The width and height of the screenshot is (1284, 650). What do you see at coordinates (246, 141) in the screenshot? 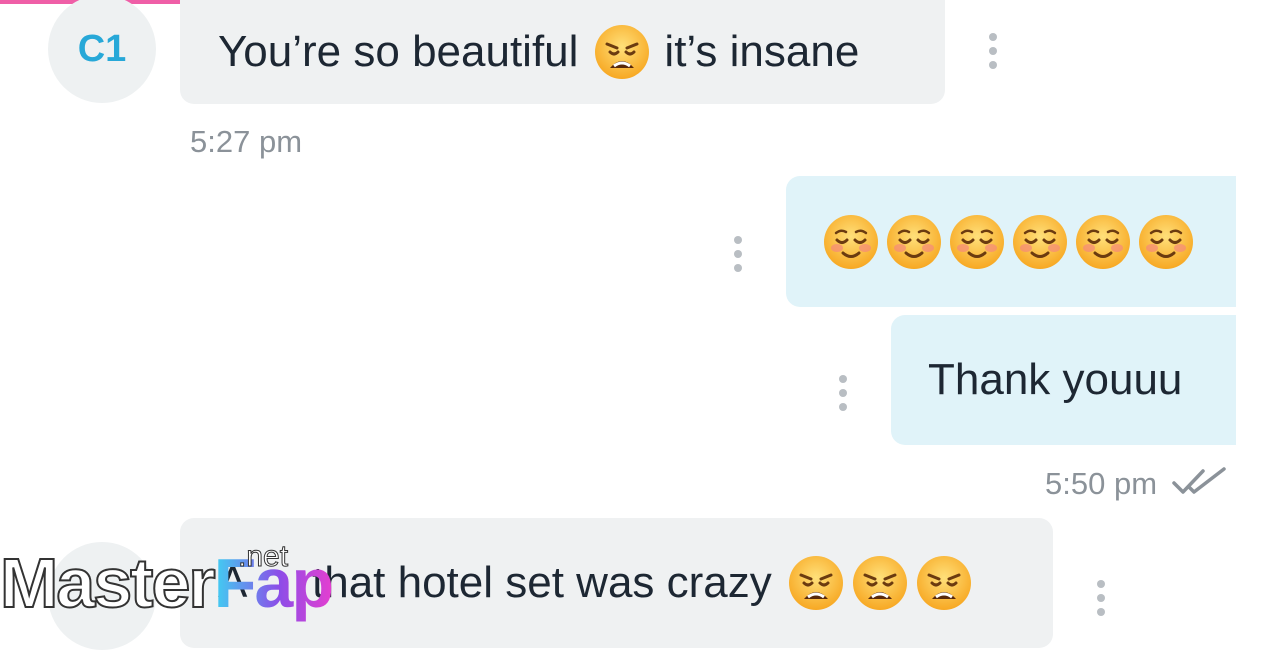
I see `message-timestamp: 5:27 pm` at bounding box center [246, 141].